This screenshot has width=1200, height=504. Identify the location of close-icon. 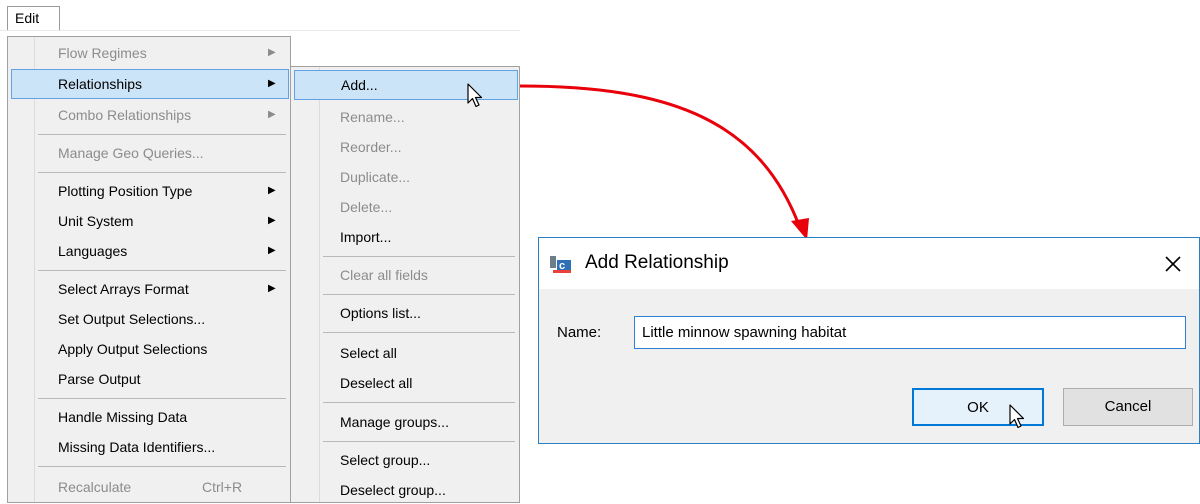
(1173, 264).